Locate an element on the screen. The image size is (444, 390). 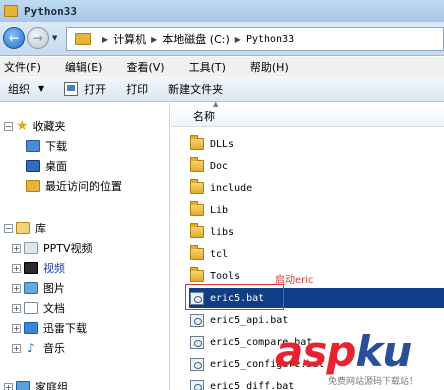
pptv-icon is located at coordinates (31, 248).